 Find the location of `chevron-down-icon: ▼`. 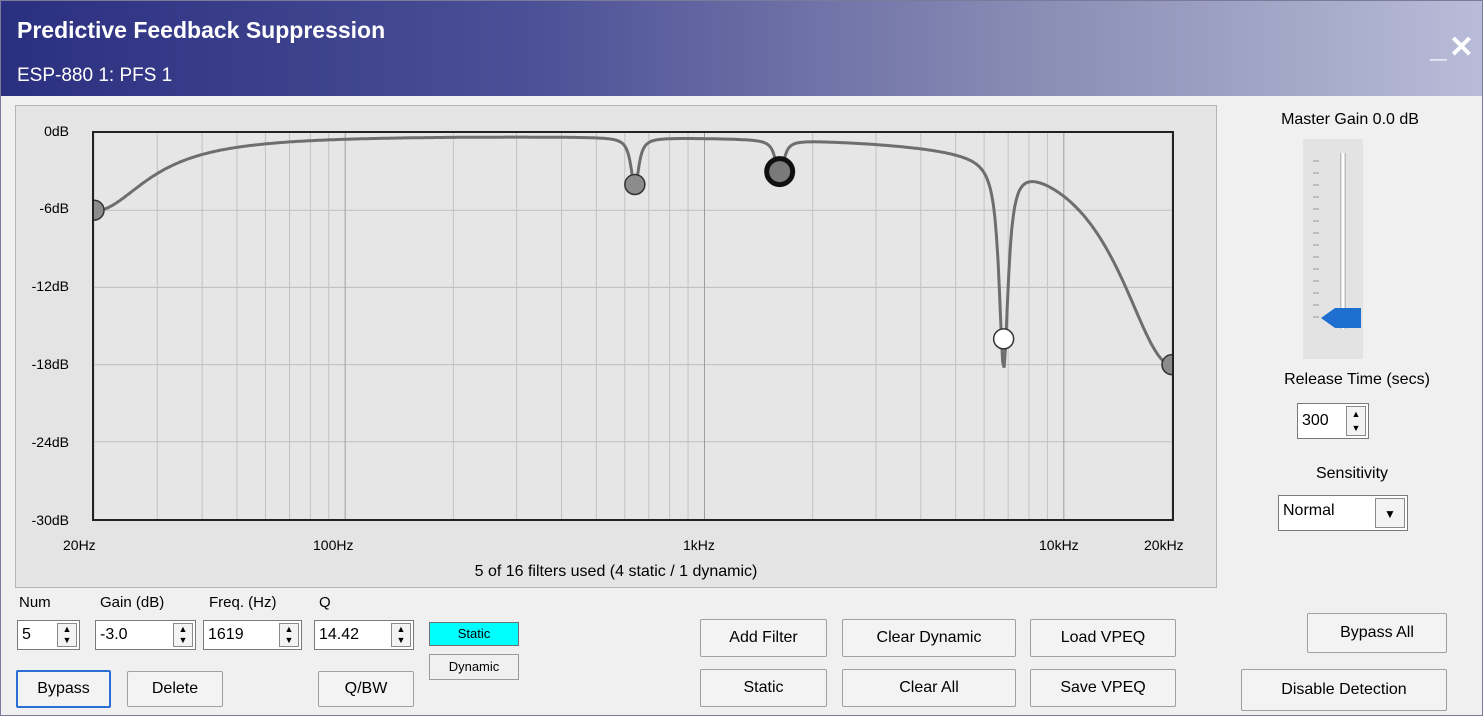

chevron-down-icon: ▼ is located at coordinates (1390, 513).